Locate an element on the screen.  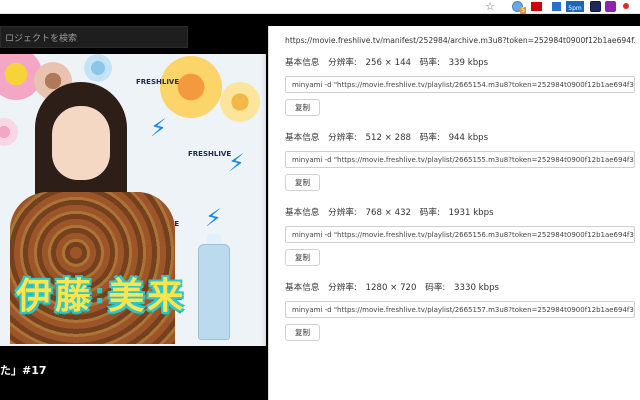
stream-info-line: 基本信息 分辨率: 256 × 144 码率: 339 kbps is located at coordinates (460, 62).